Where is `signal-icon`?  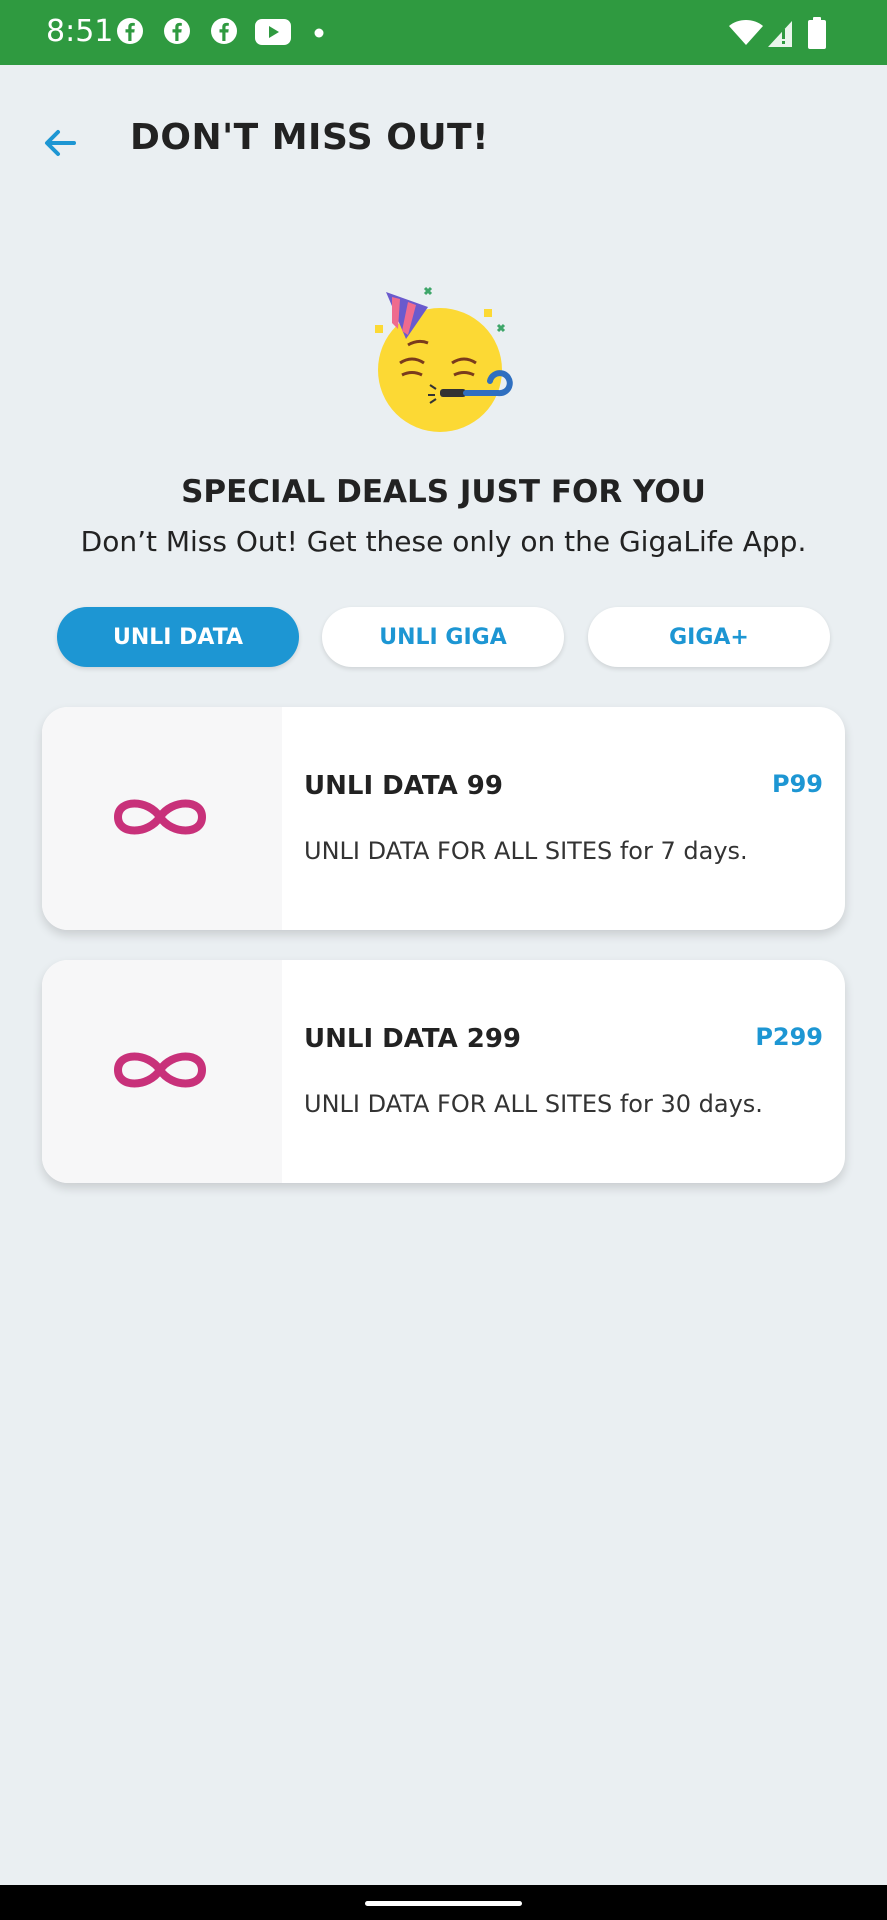
signal-icon is located at coordinates (780, 34).